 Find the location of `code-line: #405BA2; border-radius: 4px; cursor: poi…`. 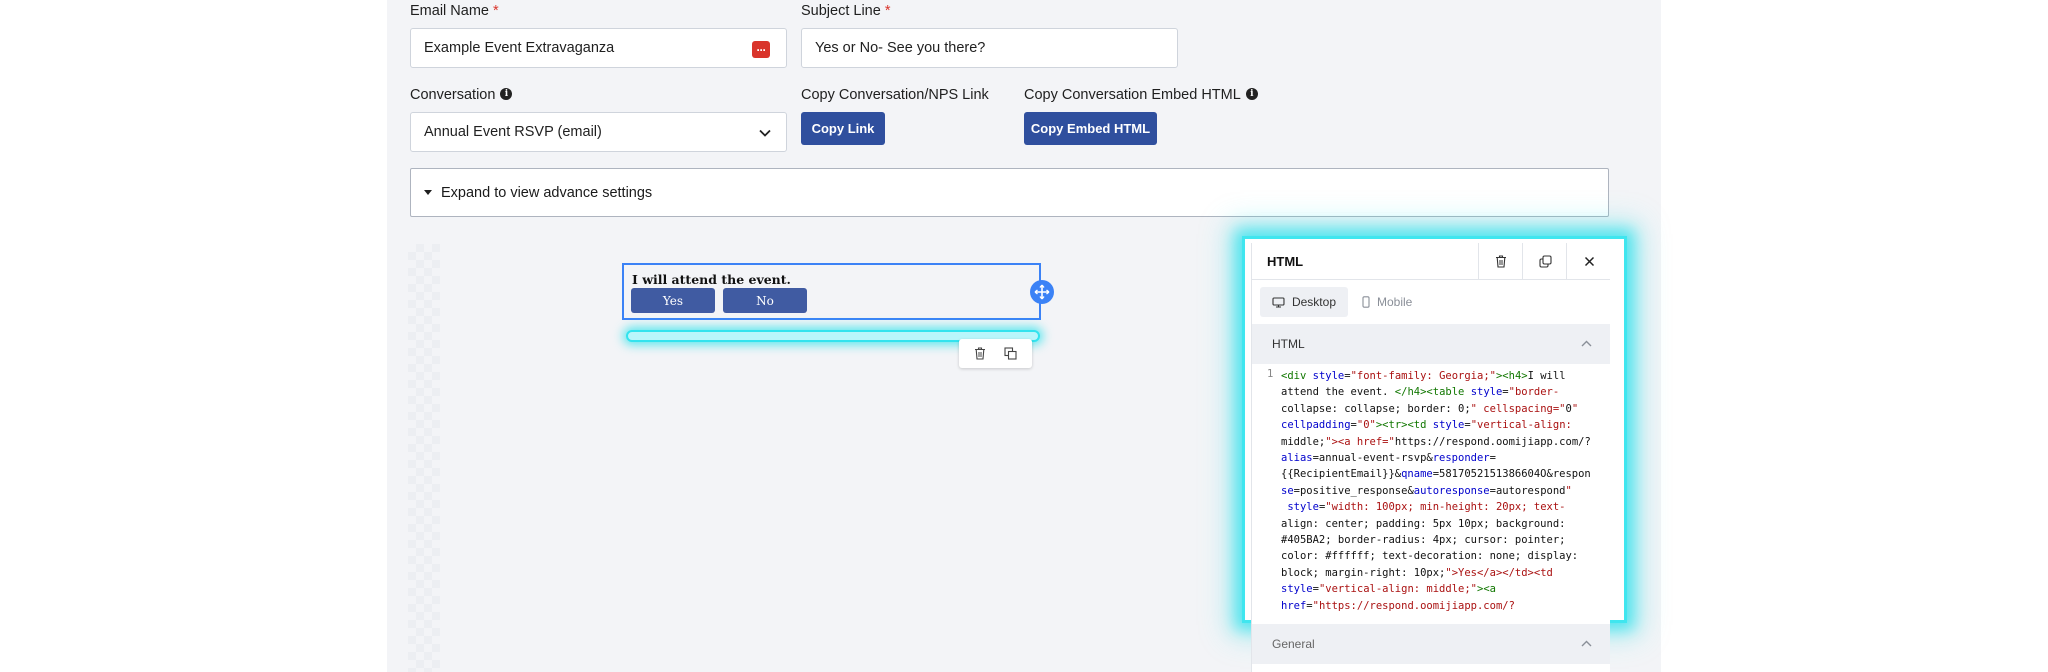

code-line: #405BA2; border-radius: 4px; cursor: poi… is located at coordinates (1423, 540).